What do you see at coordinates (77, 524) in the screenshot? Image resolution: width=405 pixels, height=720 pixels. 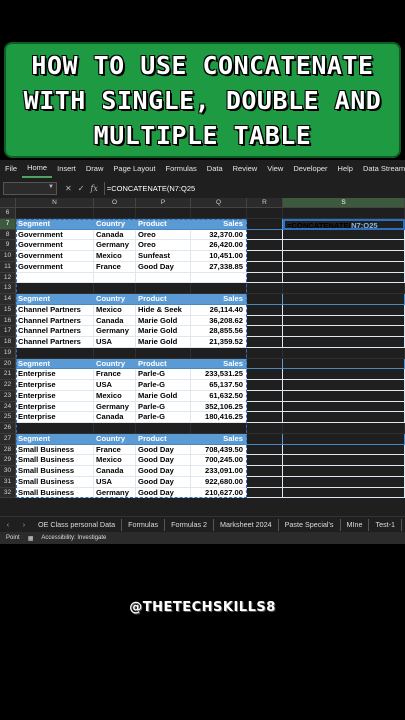 I see `sheet-tab: OE Class personal Data` at bounding box center [77, 524].